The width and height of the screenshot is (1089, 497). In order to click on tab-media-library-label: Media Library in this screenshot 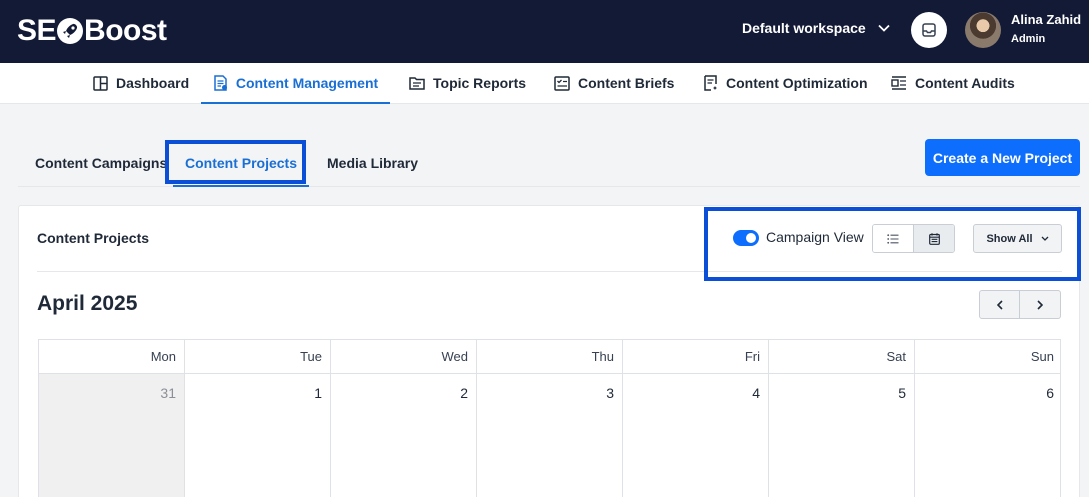, I will do `click(373, 163)`.